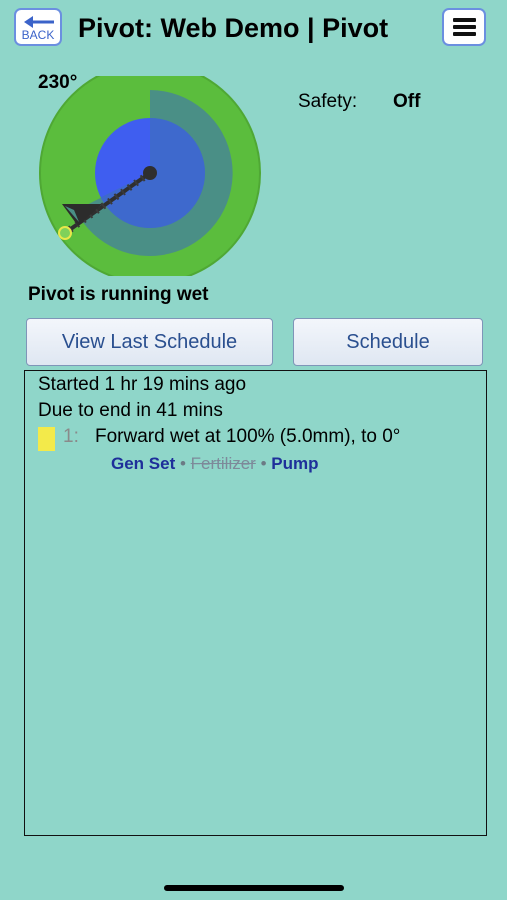  I want to click on hamburger-icon, so click(464, 20).